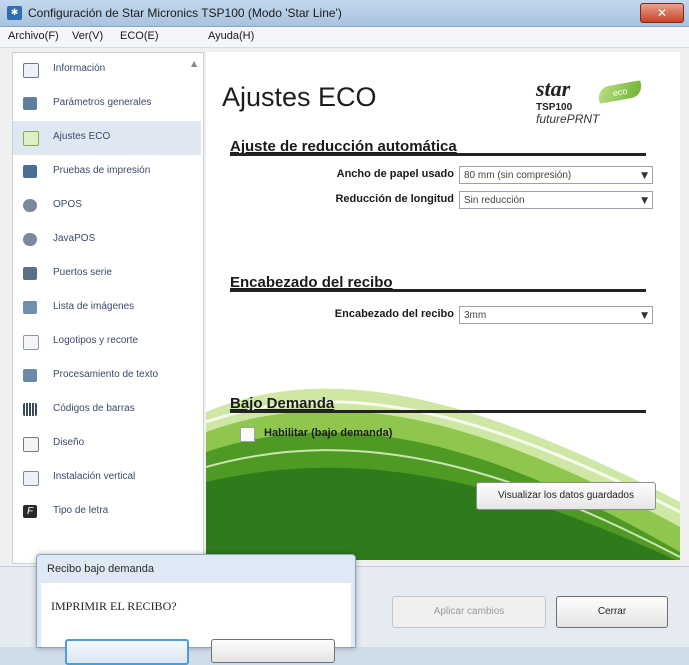  I want to click on design-icon, so click(31, 444).